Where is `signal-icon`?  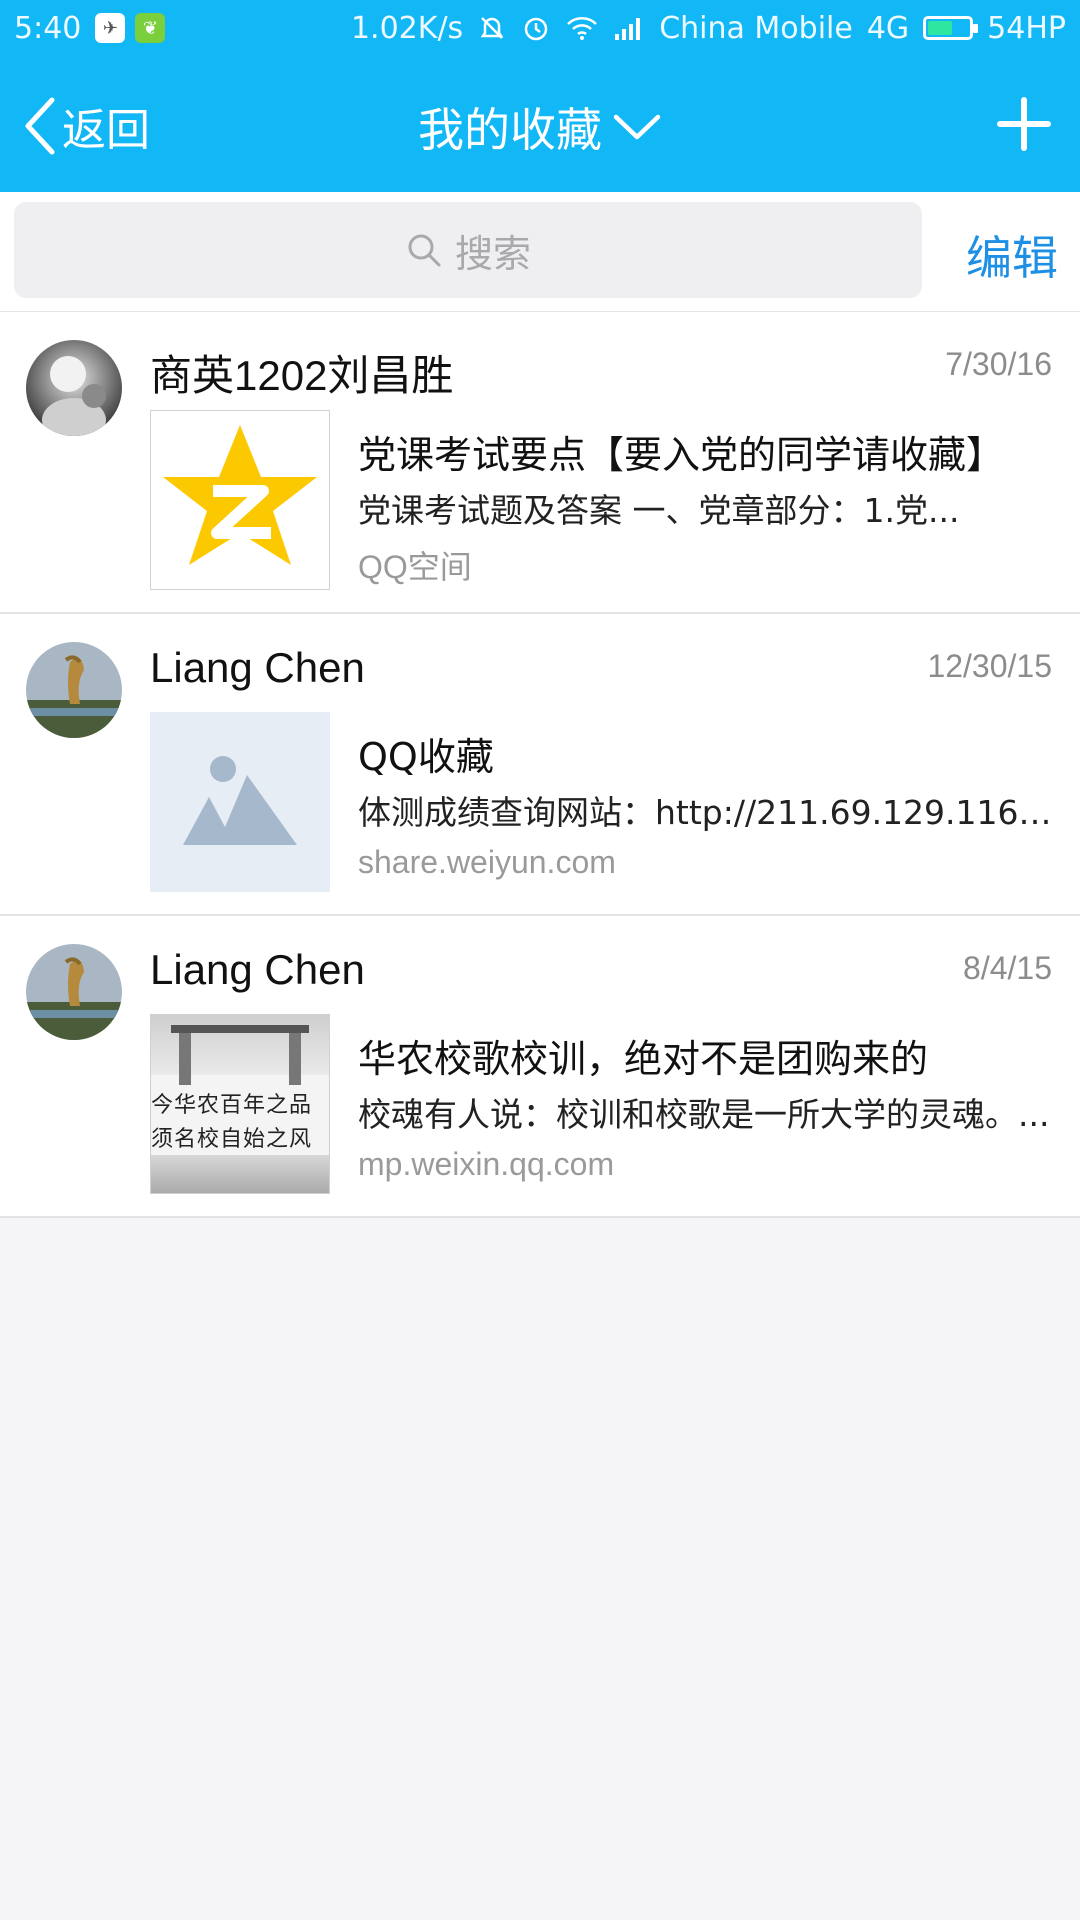 signal-icon is located at coordinates (629, 28).